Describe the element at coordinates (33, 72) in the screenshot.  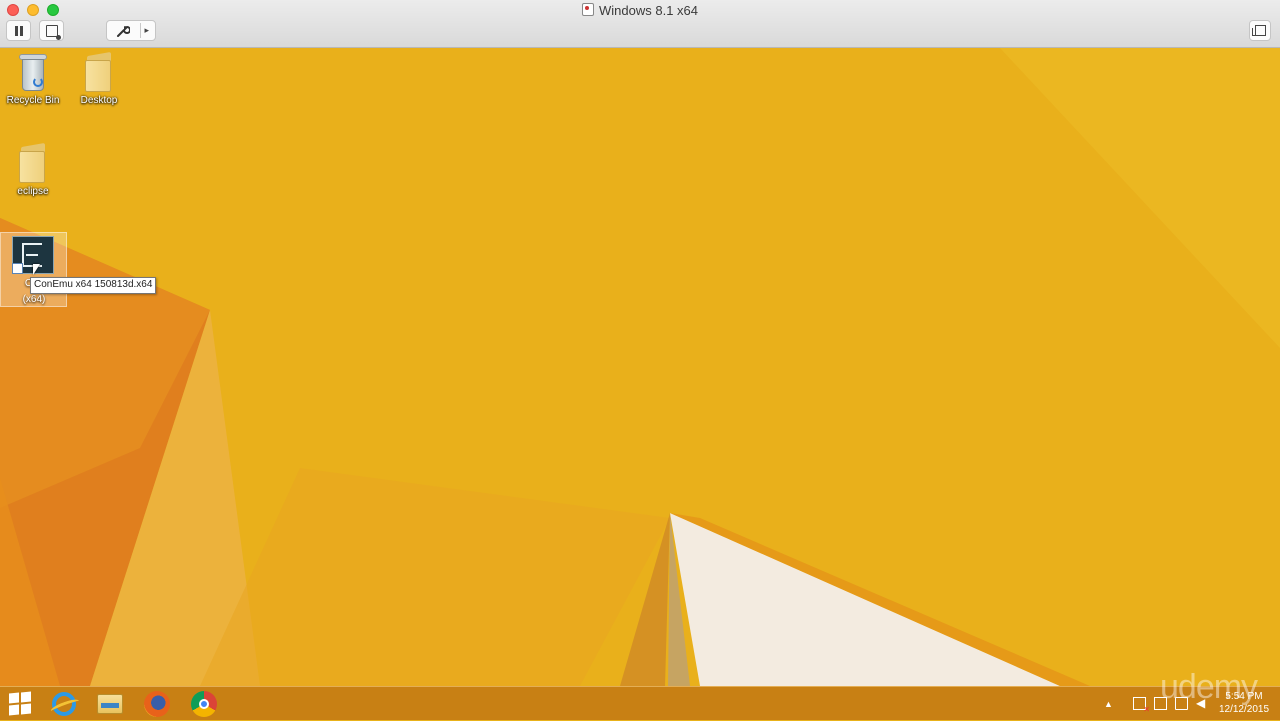
I see `trash-icon` at that location.